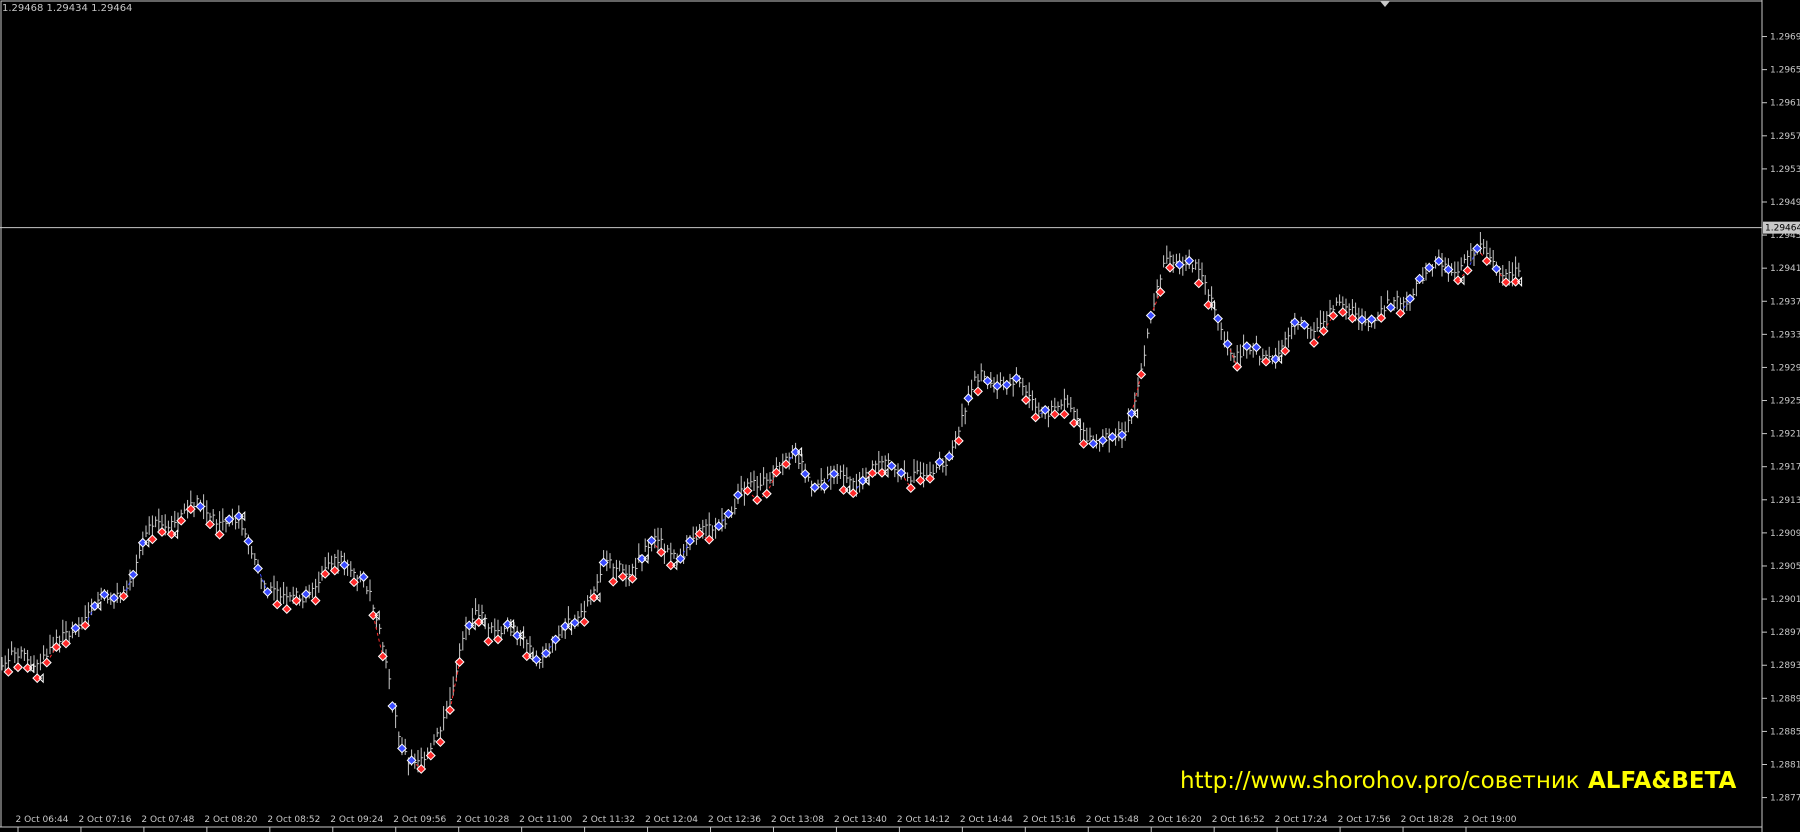 The image size is (1800, 832). What do you see at coordinates (1785, 203) in the screenshot?
I see `price-tick-label: 1.29495` at bounding box center [1785, 203].